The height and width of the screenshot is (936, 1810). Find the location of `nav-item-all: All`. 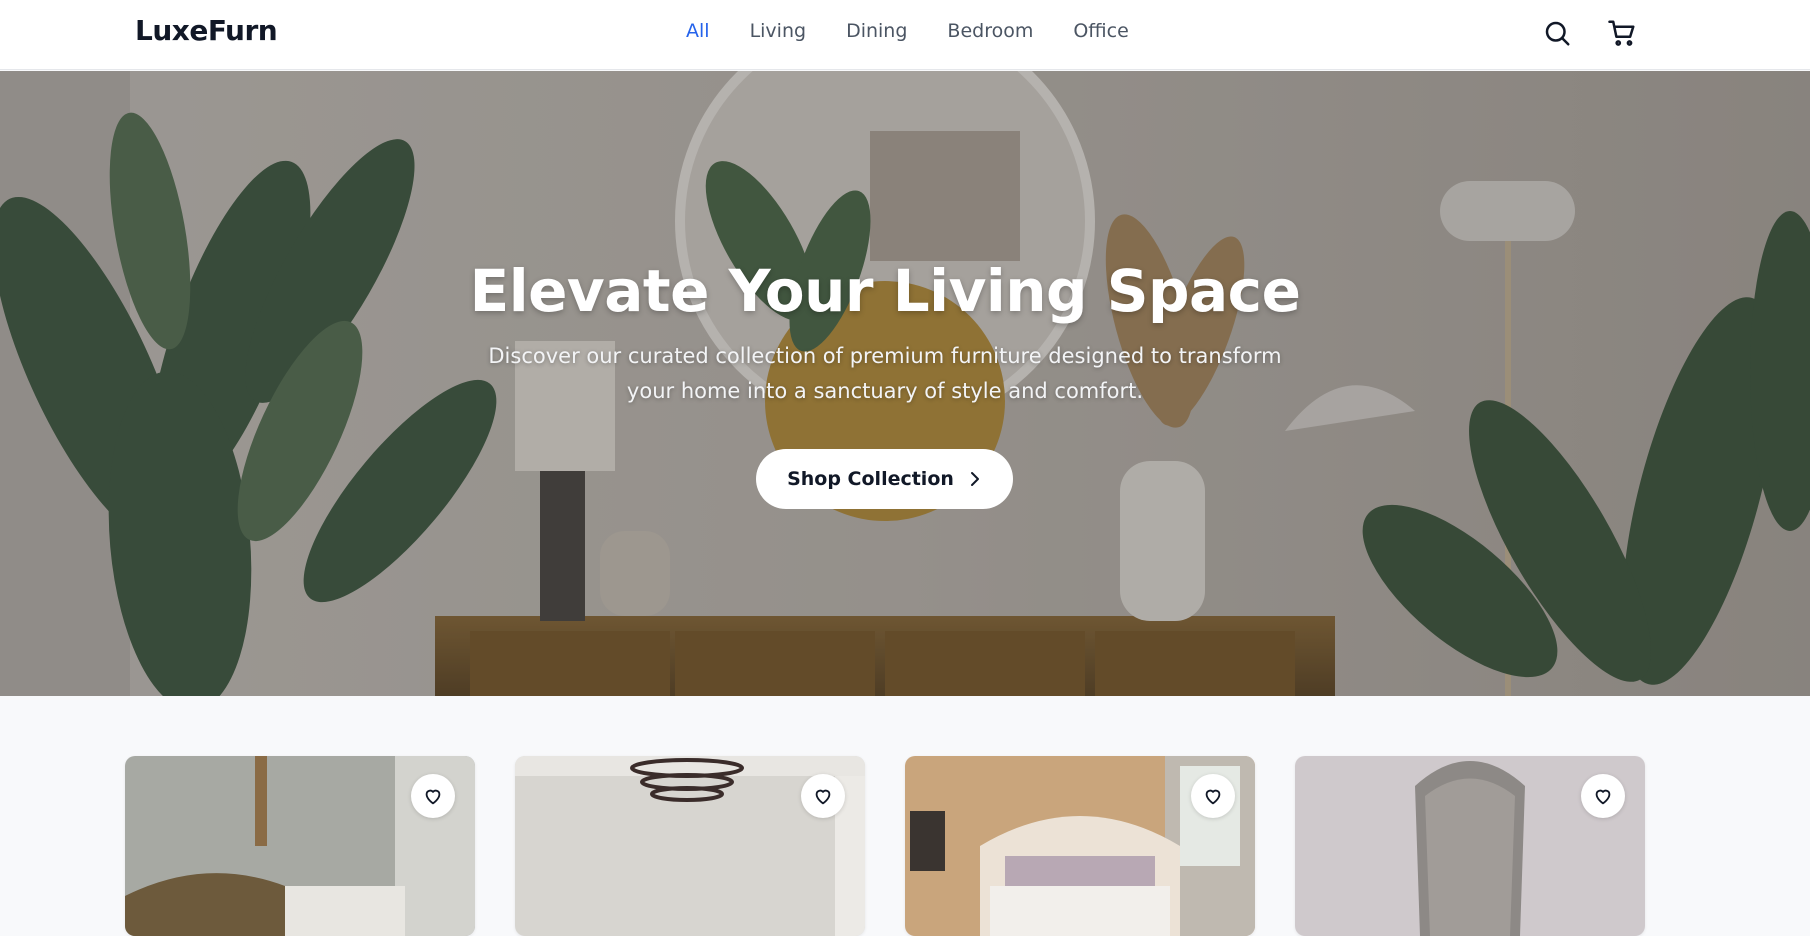

nav-item-all: All is located at coordinates (698, 31).